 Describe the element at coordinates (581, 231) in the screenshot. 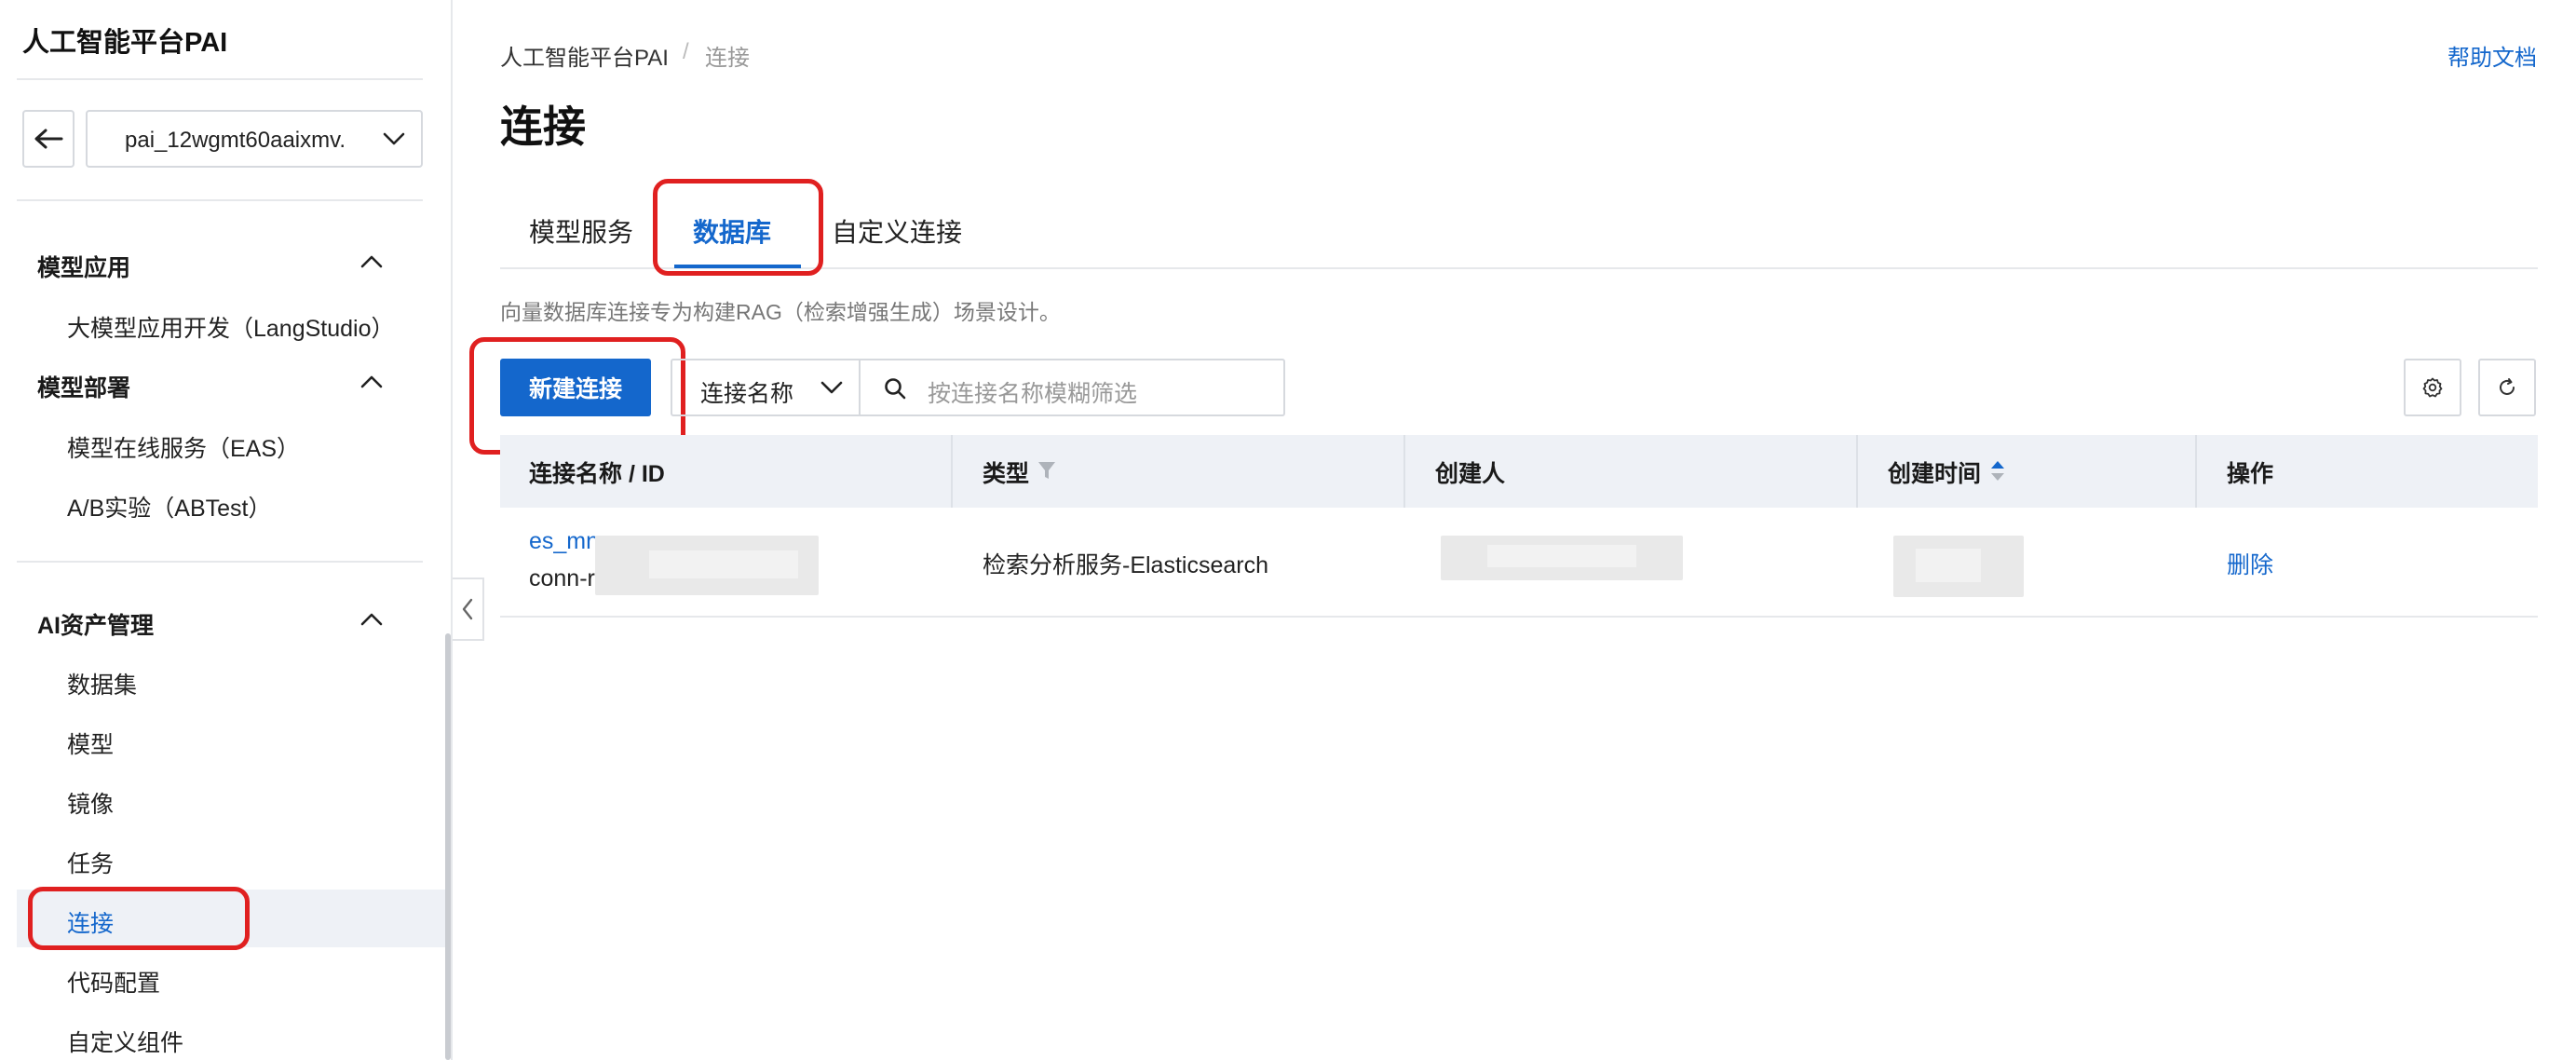

I see `tab-model-service: 模型服务` at that location.